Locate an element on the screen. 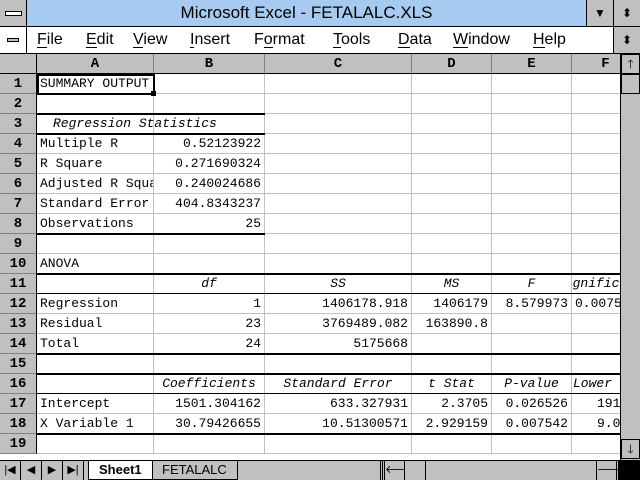 This screenshot has height=480, width=640. cell-a14: Total is located at coordinates (95, 344).